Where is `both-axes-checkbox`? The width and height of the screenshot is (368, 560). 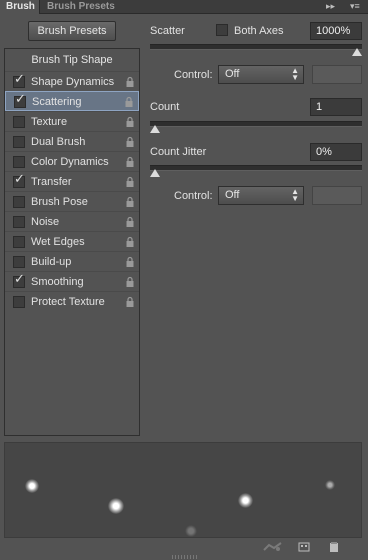
both-axes-checkbox is located at coordinates (222, 30).